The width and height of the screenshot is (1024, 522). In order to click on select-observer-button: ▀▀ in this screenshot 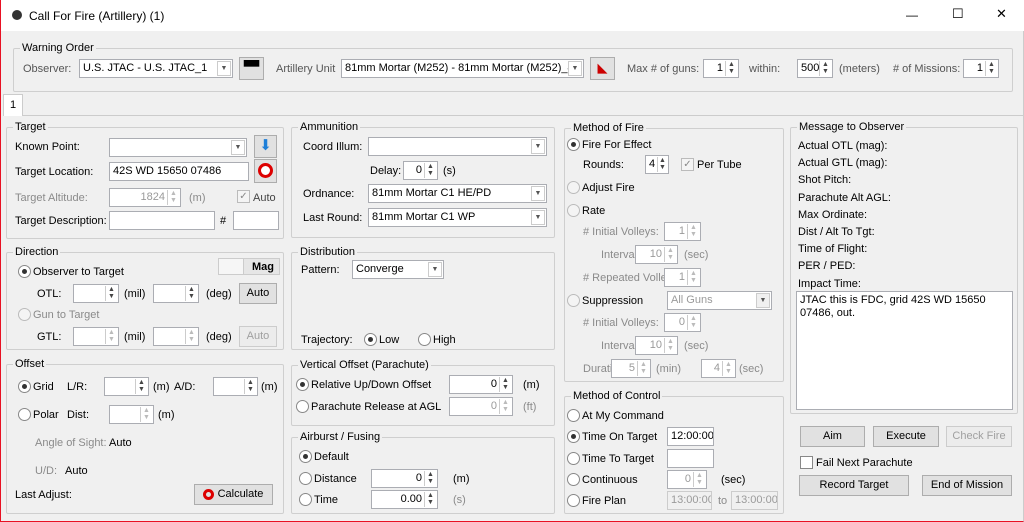, I will do `click(251, 68)`.